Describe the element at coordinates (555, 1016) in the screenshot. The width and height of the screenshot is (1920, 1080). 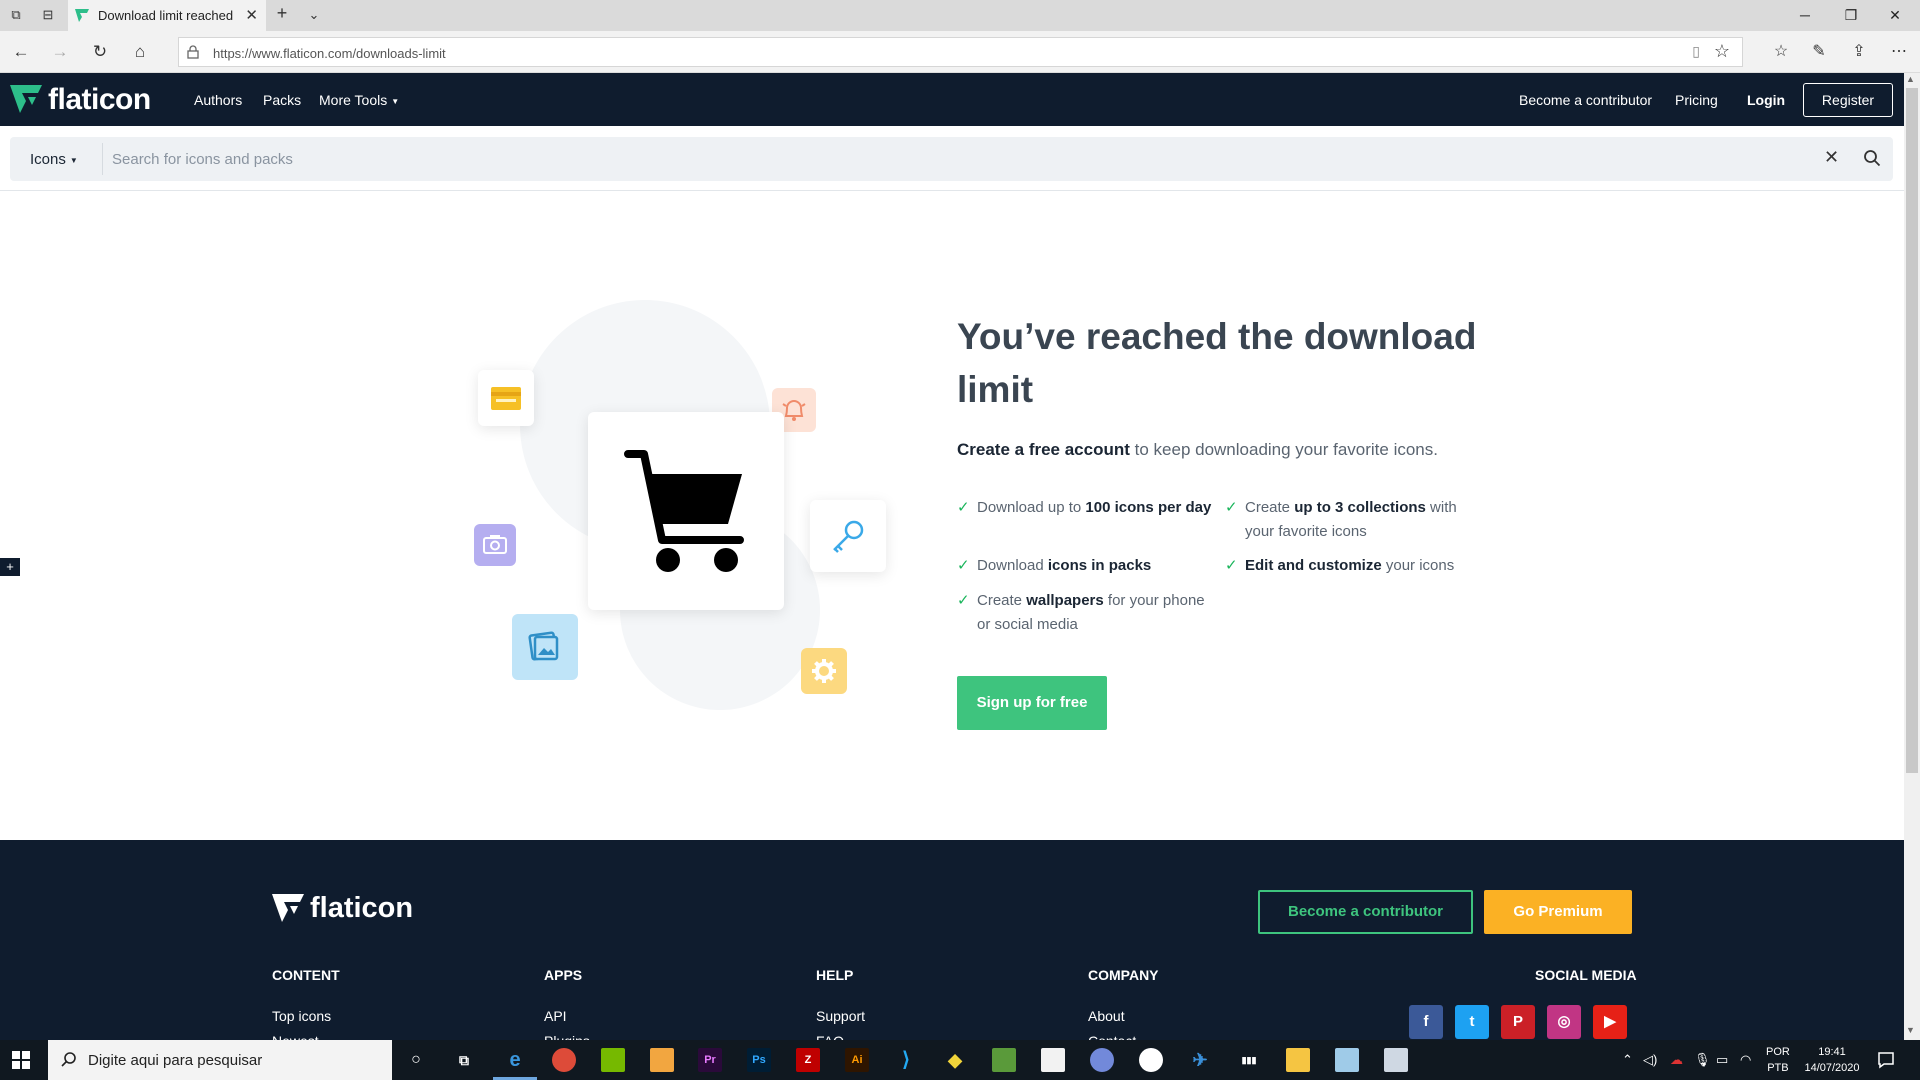
I see `footer-link: API` at that location.